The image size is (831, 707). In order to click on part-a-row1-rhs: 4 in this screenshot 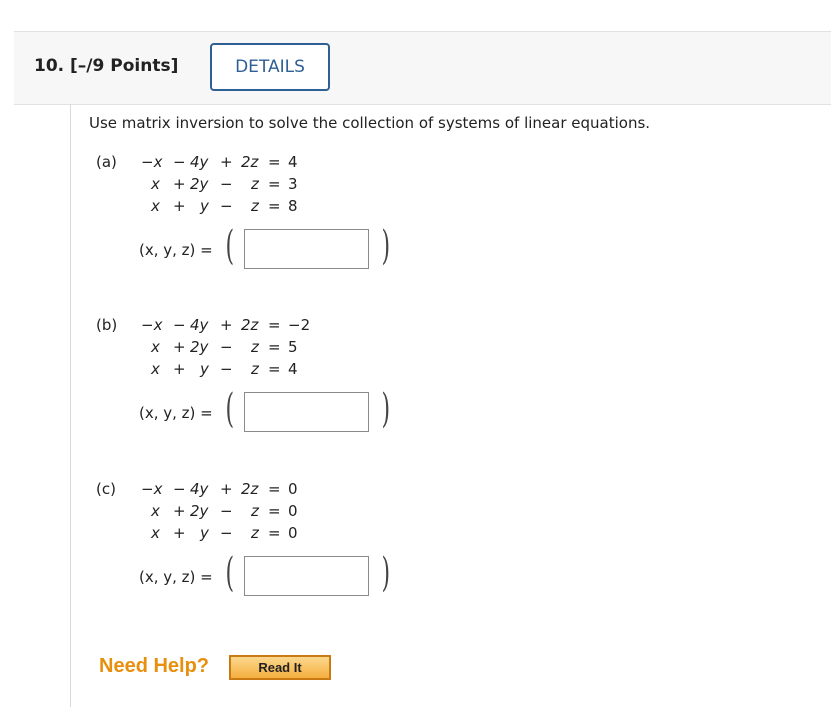, I will do `click(293, 162)`.